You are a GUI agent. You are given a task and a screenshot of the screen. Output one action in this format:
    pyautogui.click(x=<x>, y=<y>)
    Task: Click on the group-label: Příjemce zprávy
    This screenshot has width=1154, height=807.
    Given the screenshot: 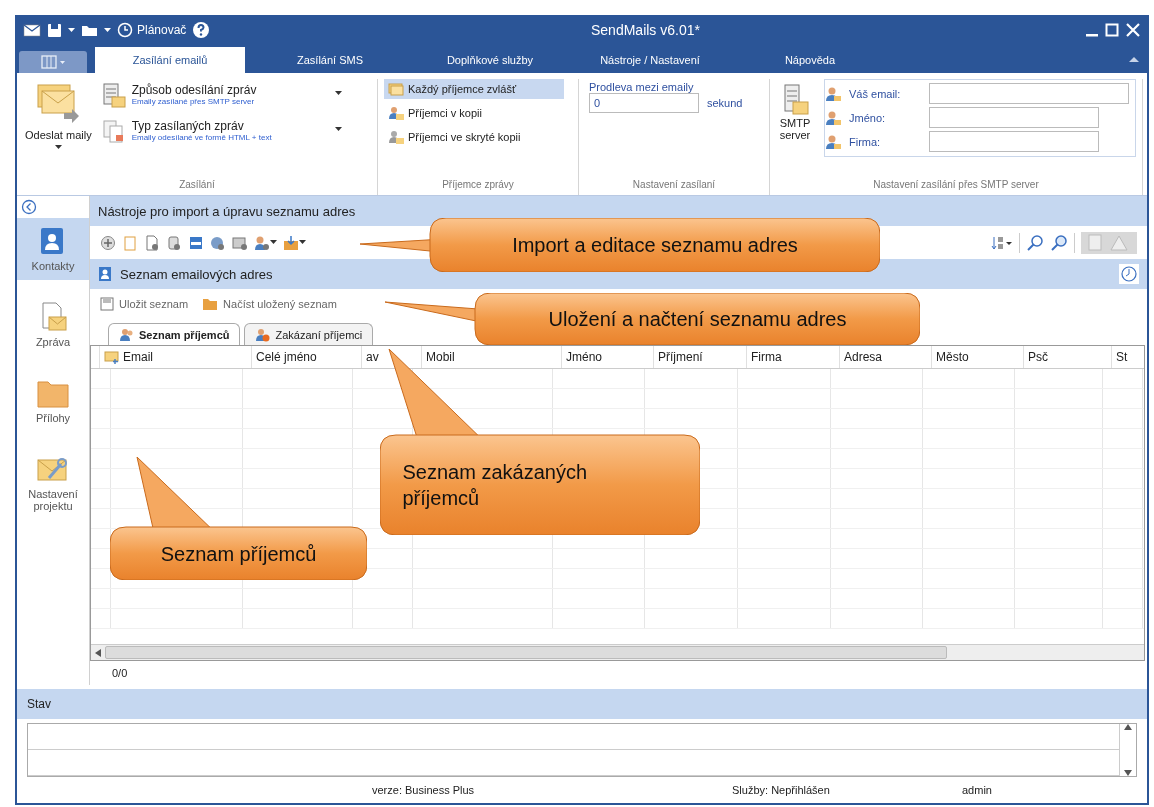 What is the action you would take?
    pyautogui.click(x=478, y=185)
    